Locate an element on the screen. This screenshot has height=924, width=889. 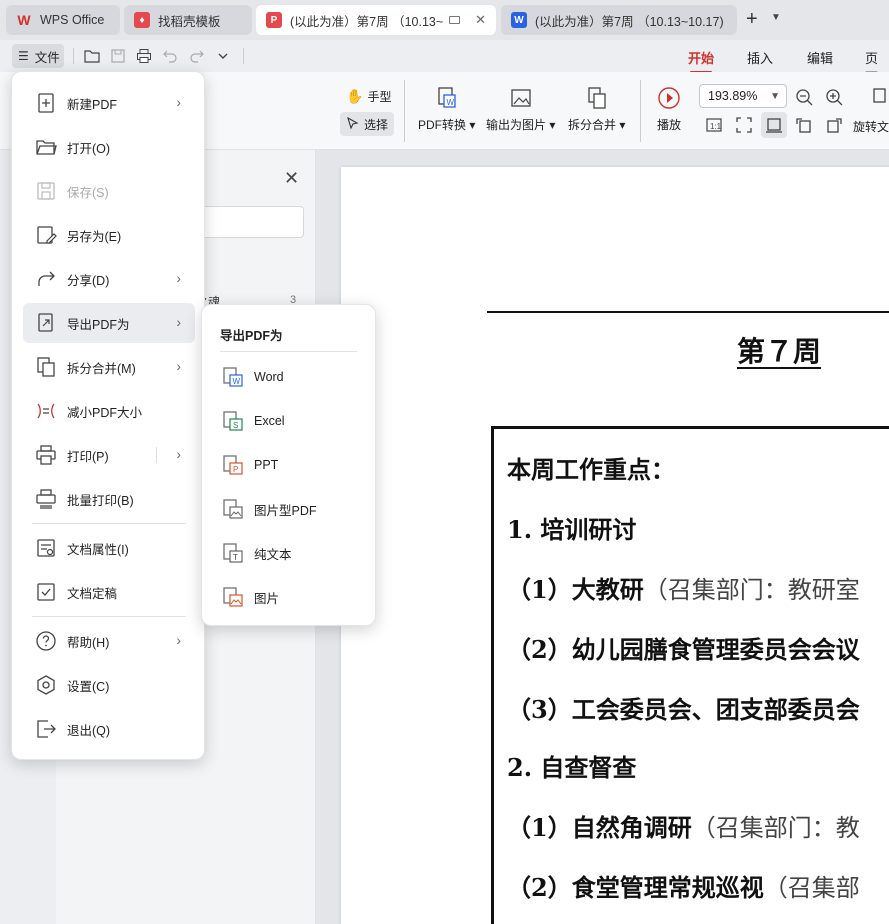
plain-text-icon: T is located at coordinates (233, 553).